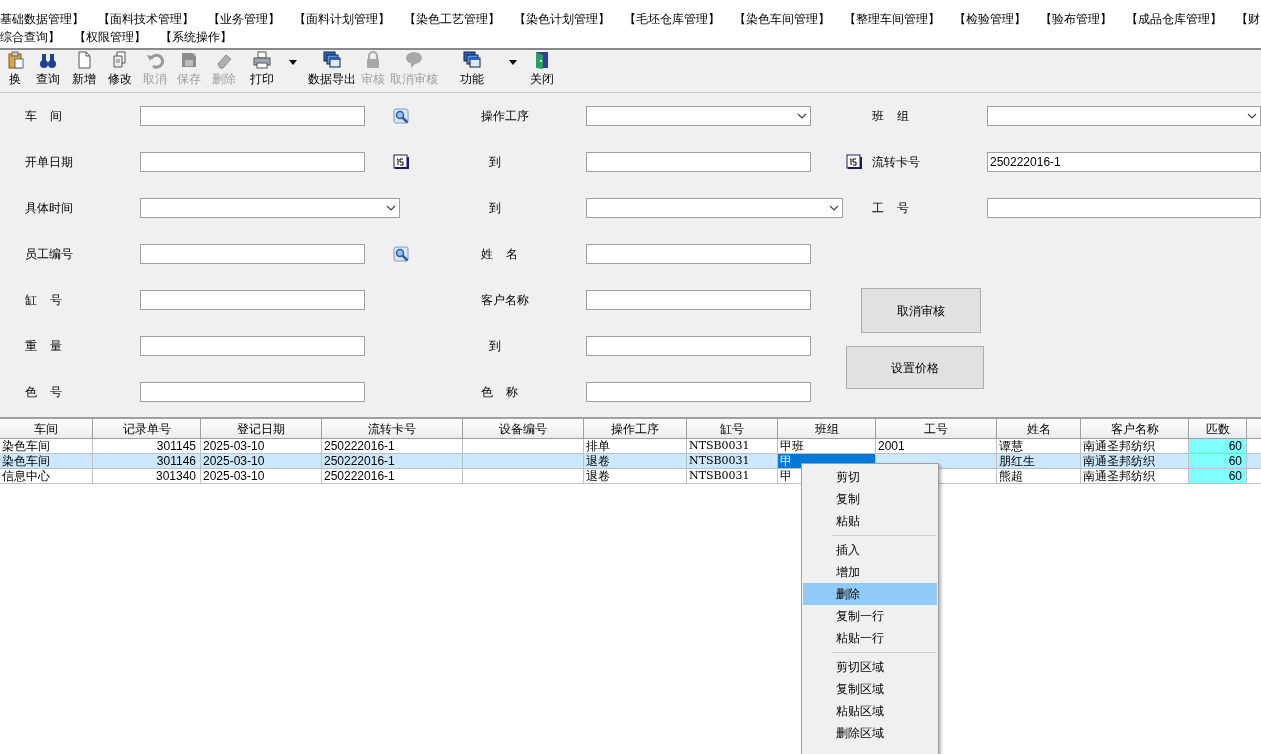 The height and width of the screenshot is (754, 1261). Describe the element at coordinates (936, 429) in the screenshot. I see `column-header: 工号` at that location.